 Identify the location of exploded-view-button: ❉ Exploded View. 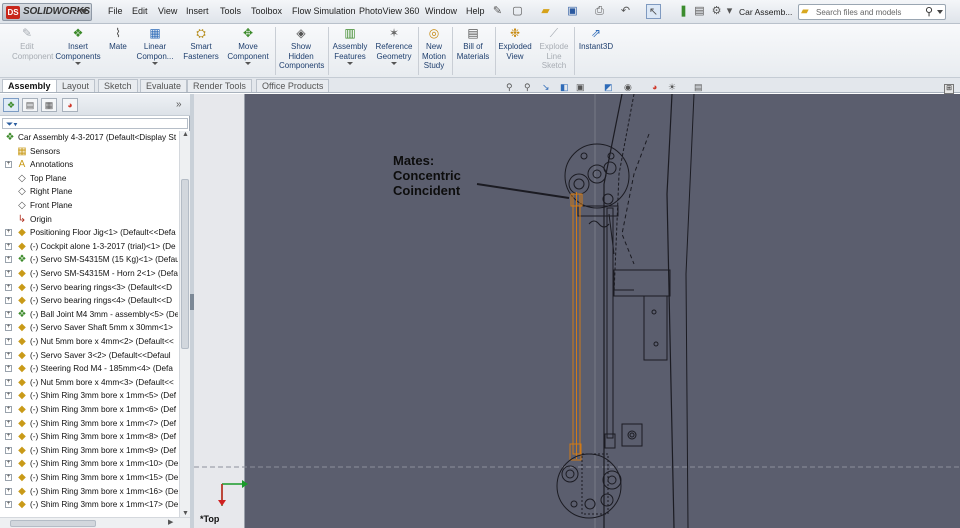
(515, 43).